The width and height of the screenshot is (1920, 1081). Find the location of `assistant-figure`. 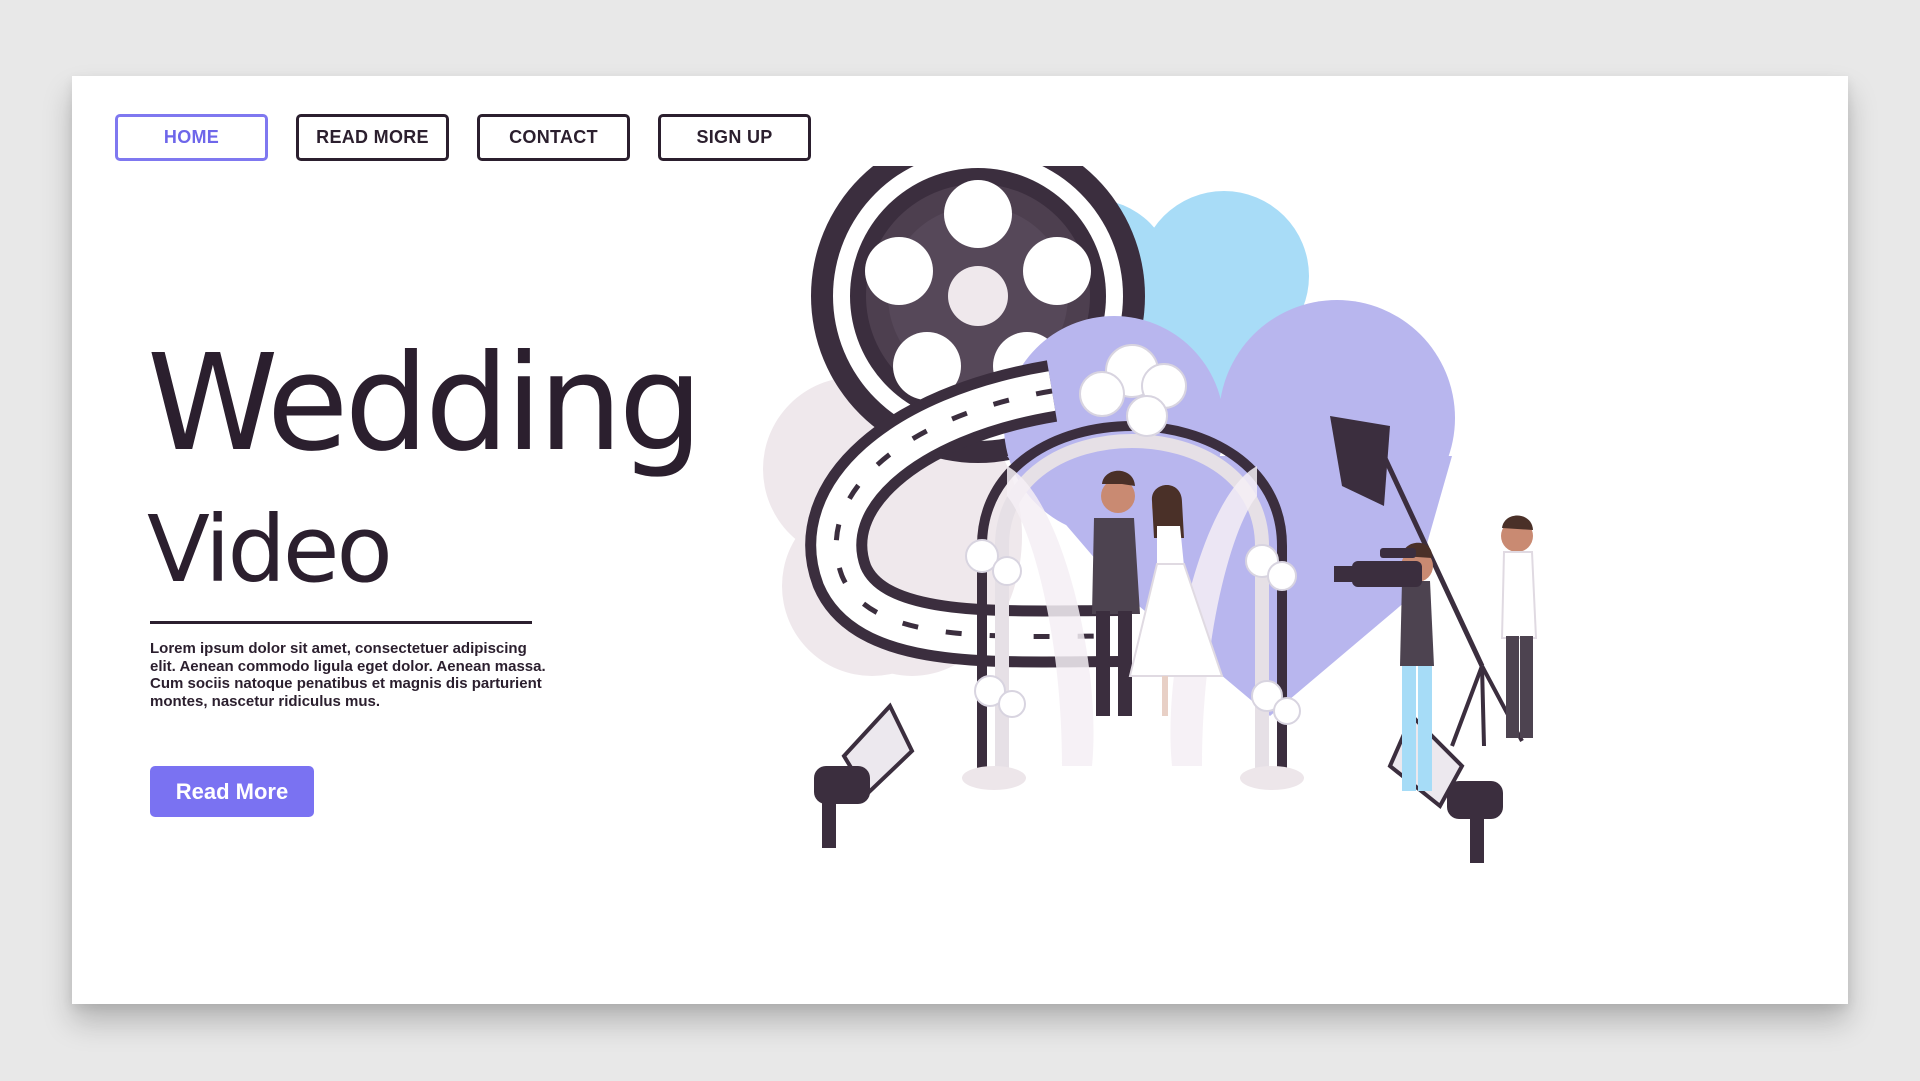

assistant-figure is located at coordinates (1519, 626).